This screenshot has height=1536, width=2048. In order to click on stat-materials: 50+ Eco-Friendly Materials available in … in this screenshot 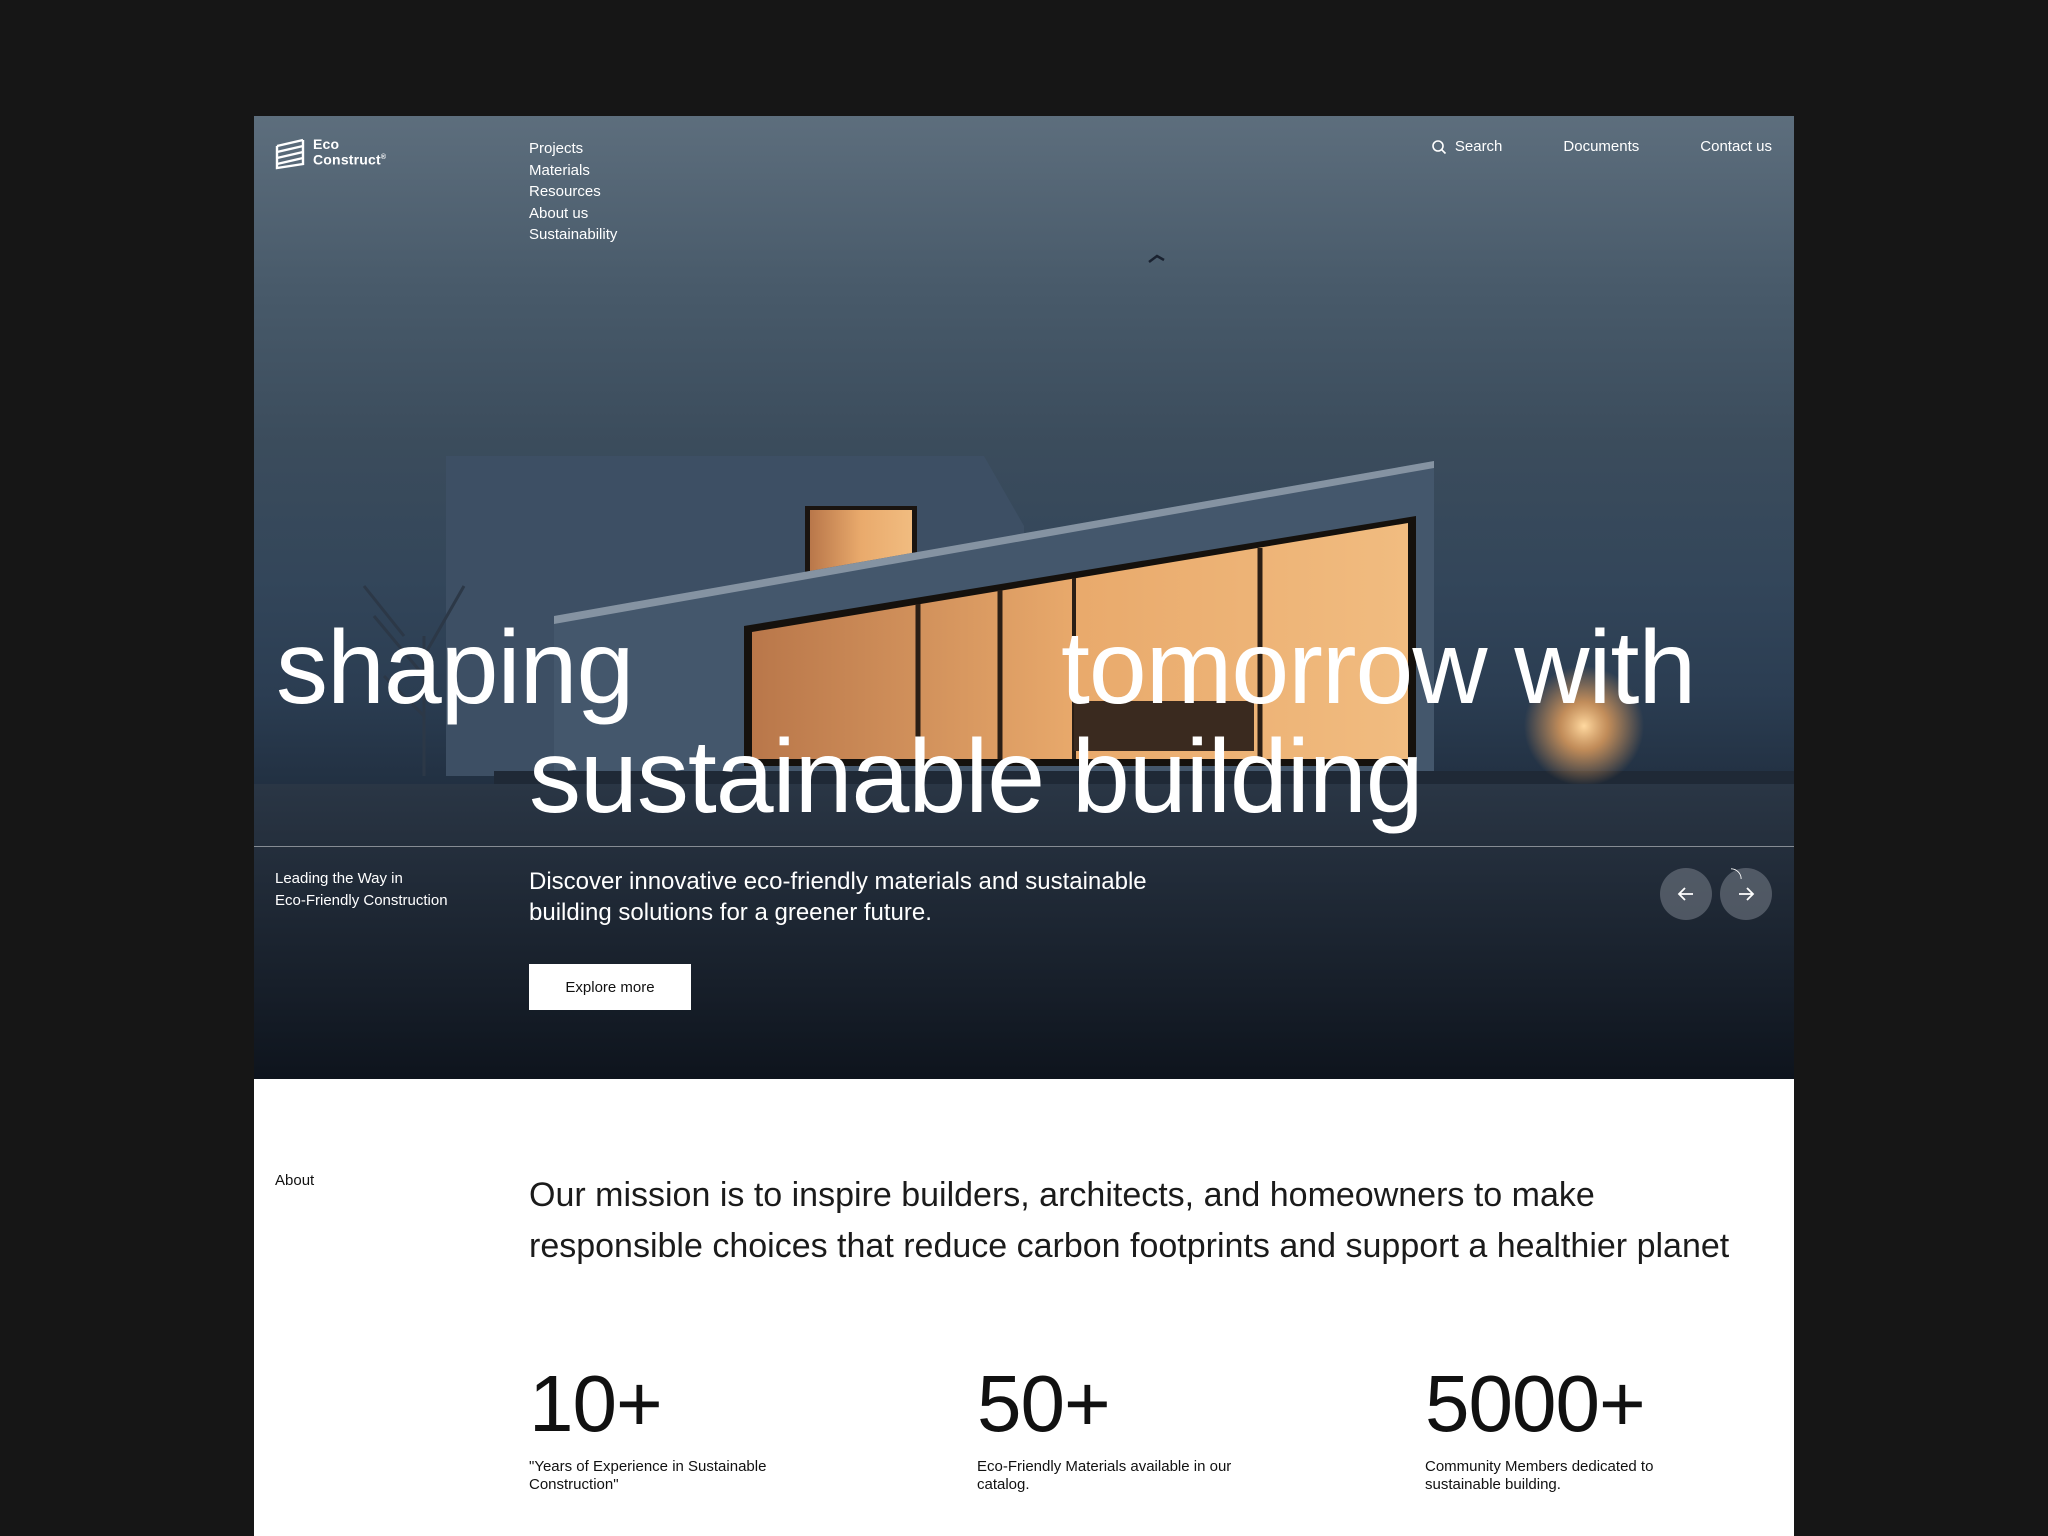, I will do `click(1127, 1429)`.